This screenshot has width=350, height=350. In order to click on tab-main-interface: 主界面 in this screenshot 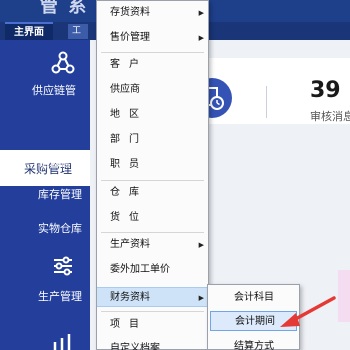, I will do `click(29, 31)`.